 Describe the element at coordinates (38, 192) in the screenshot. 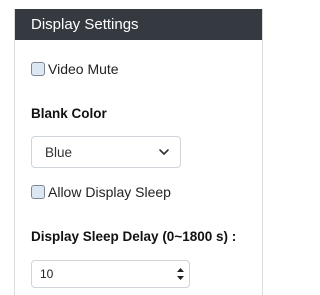

I see `allow-display-sleep-checkbox` at that location.